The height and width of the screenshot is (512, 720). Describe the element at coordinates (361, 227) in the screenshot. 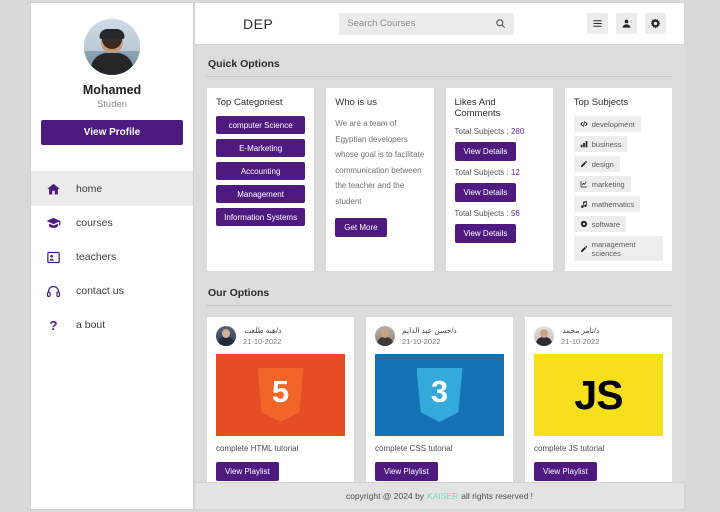

I see `get-more-button: Get More` at that location.